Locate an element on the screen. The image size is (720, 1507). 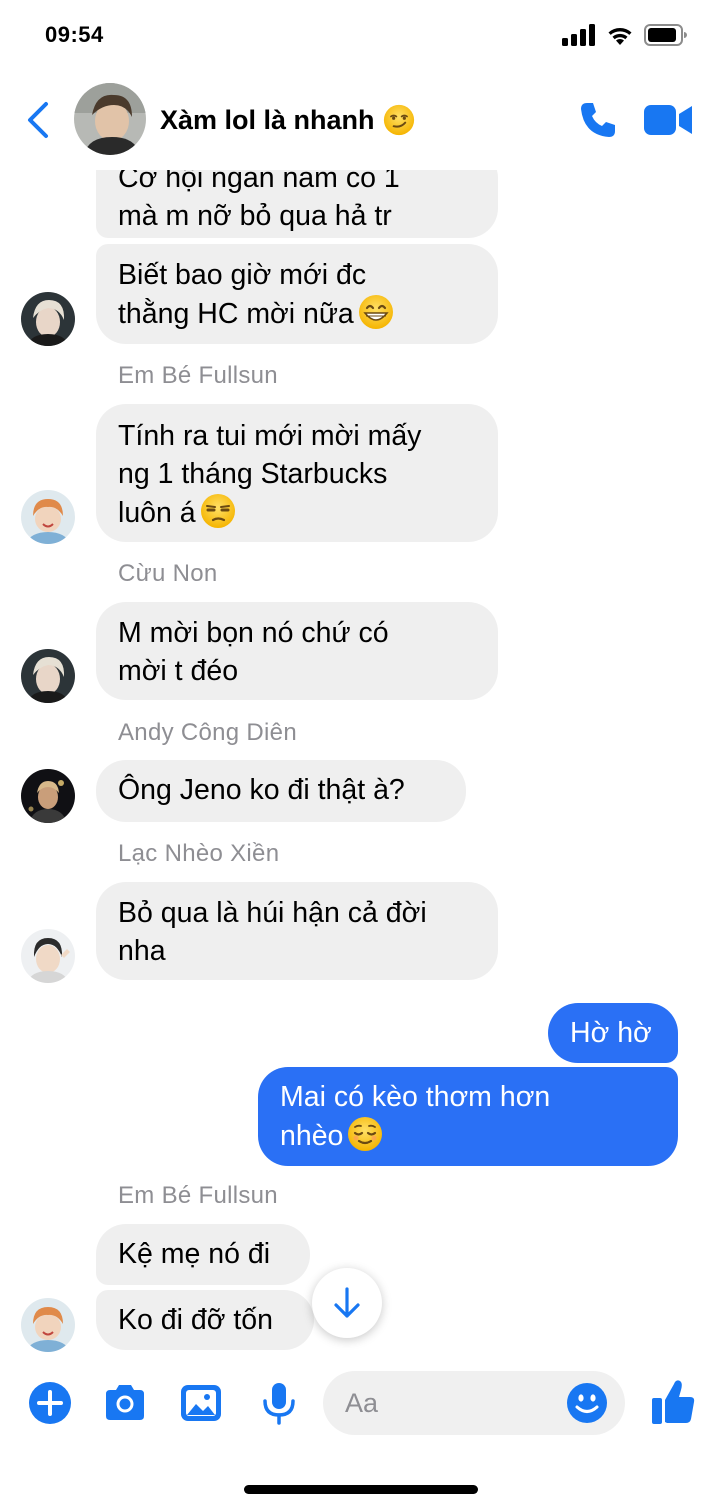
message-bubble: Biết bao giờ mới đc thằng HC mời nữa is located at coordinates (297, 294).